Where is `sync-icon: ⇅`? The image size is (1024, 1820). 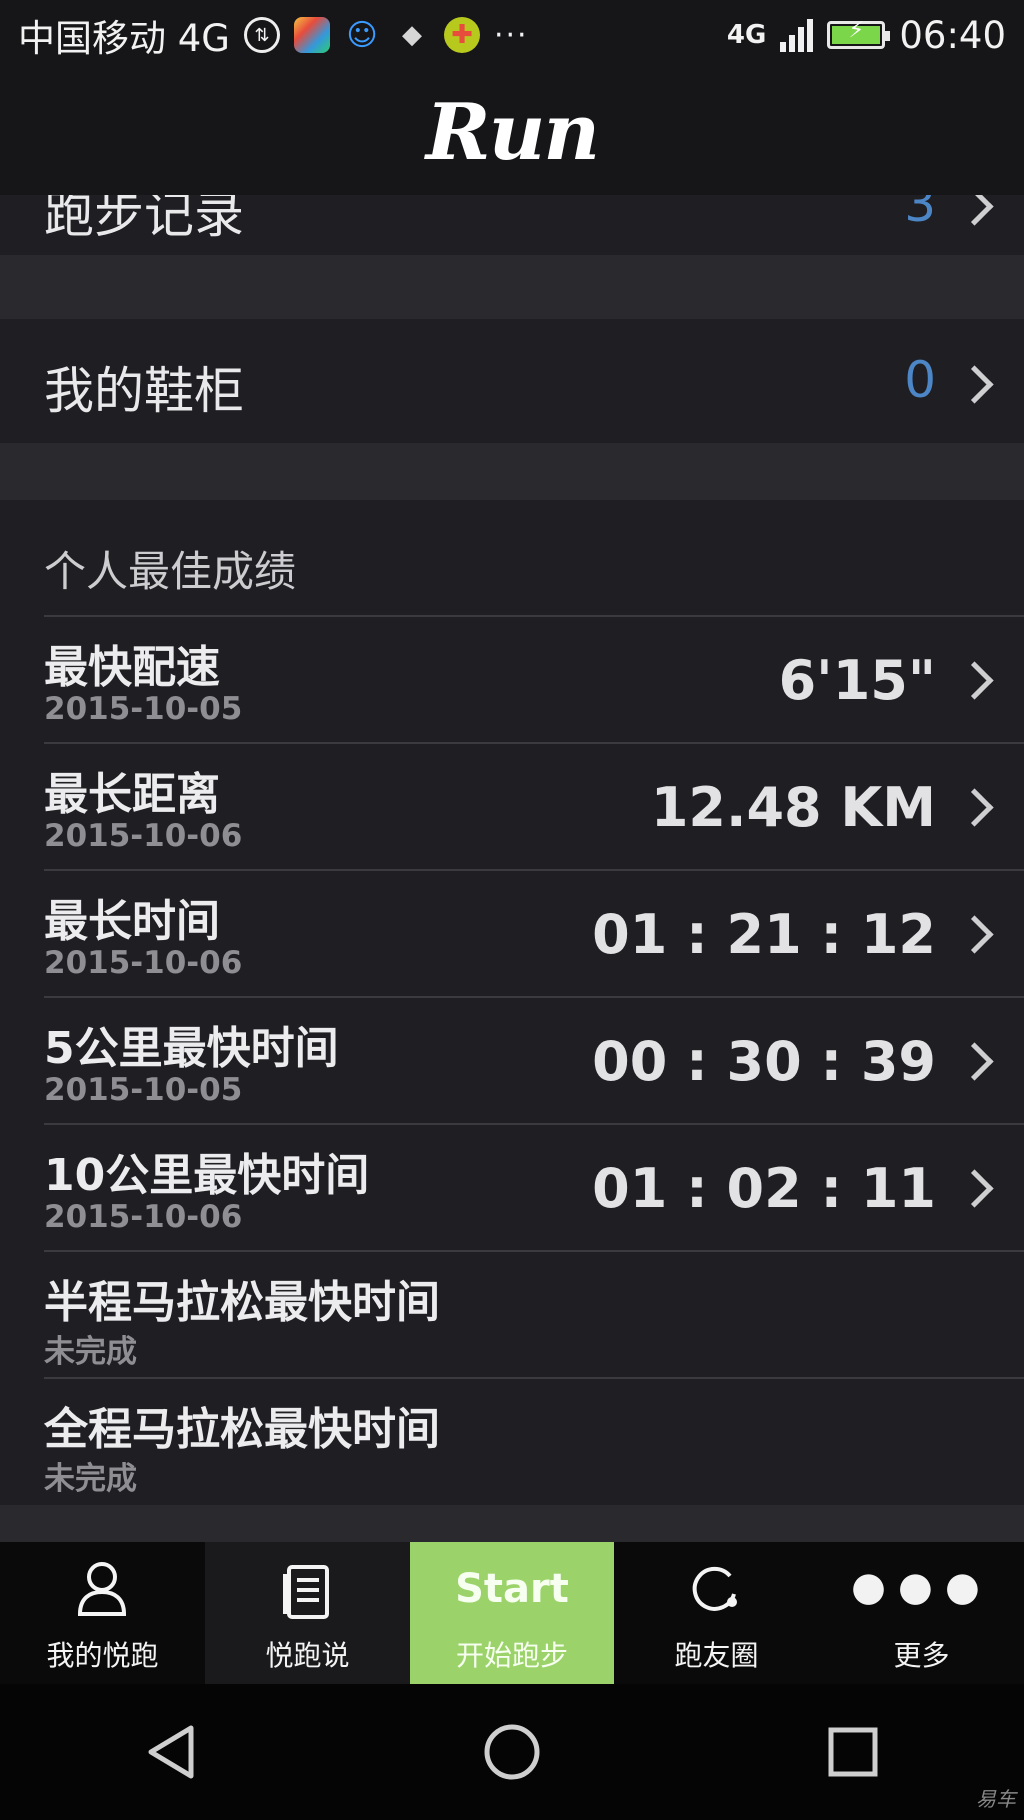
sync-icon: ⇅ is located at coordinates (261, 35).